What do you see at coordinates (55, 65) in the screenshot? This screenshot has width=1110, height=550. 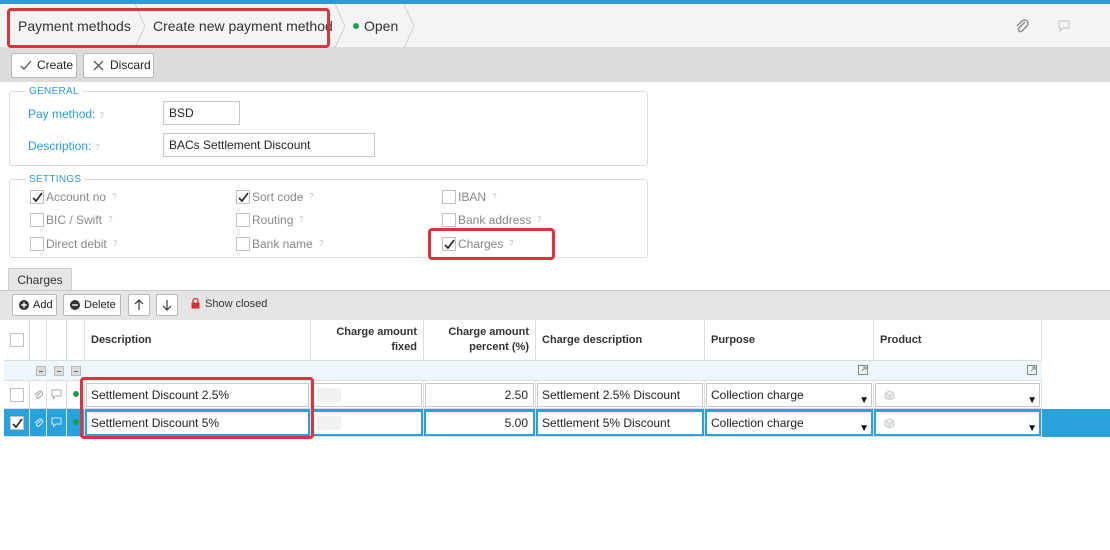 I see `create-button-label: Create` at bounding box center [55, 65].